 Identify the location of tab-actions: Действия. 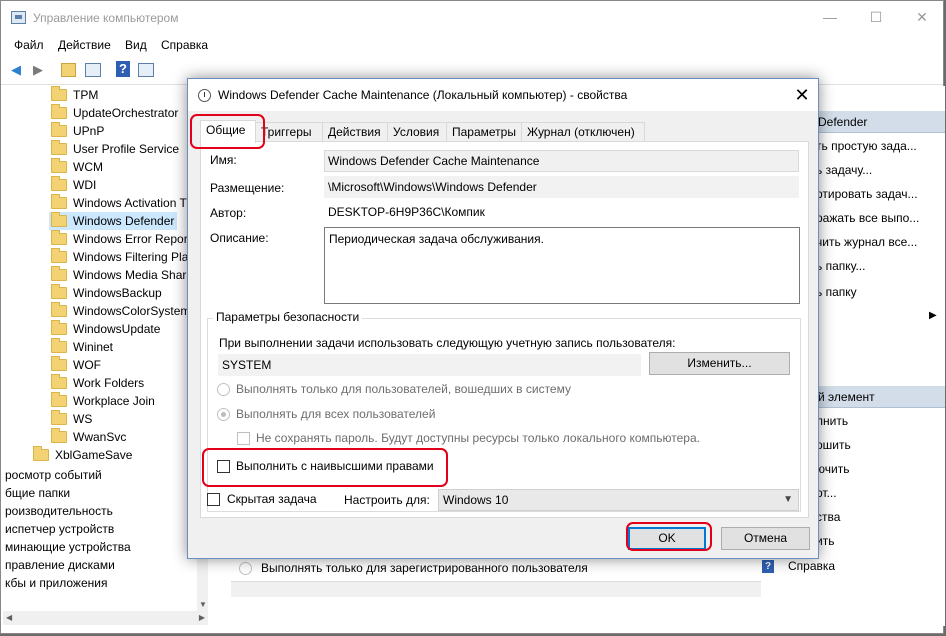
(355, 132).